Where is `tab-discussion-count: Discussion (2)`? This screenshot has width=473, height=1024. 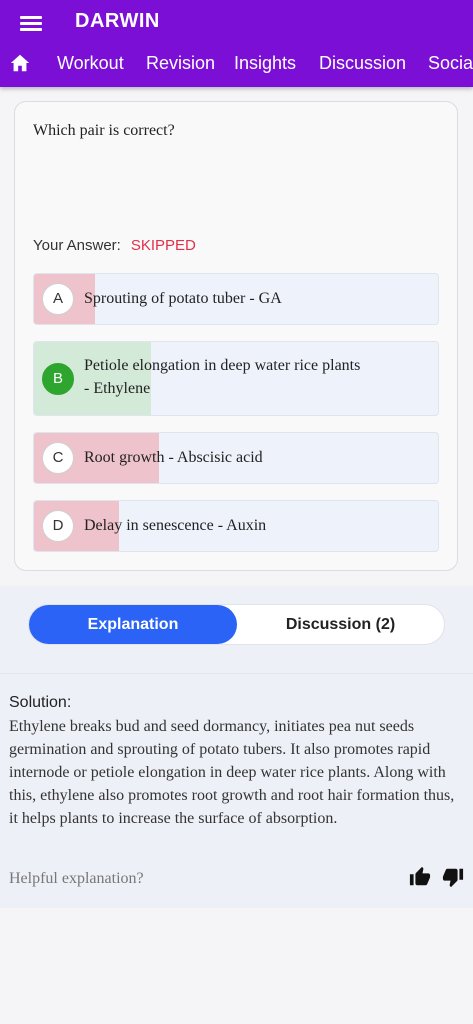 tab-discussion-count: Discussion (2) is located at coordinates (340, 624).